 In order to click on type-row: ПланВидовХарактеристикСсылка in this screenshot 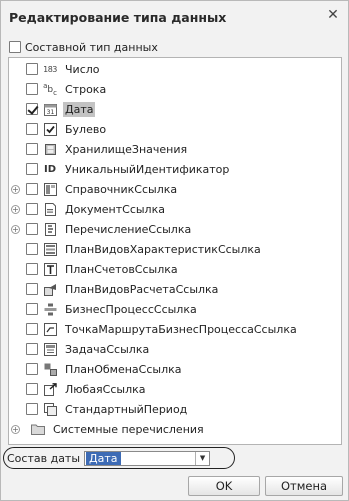, I will do `click(137, 249)`.